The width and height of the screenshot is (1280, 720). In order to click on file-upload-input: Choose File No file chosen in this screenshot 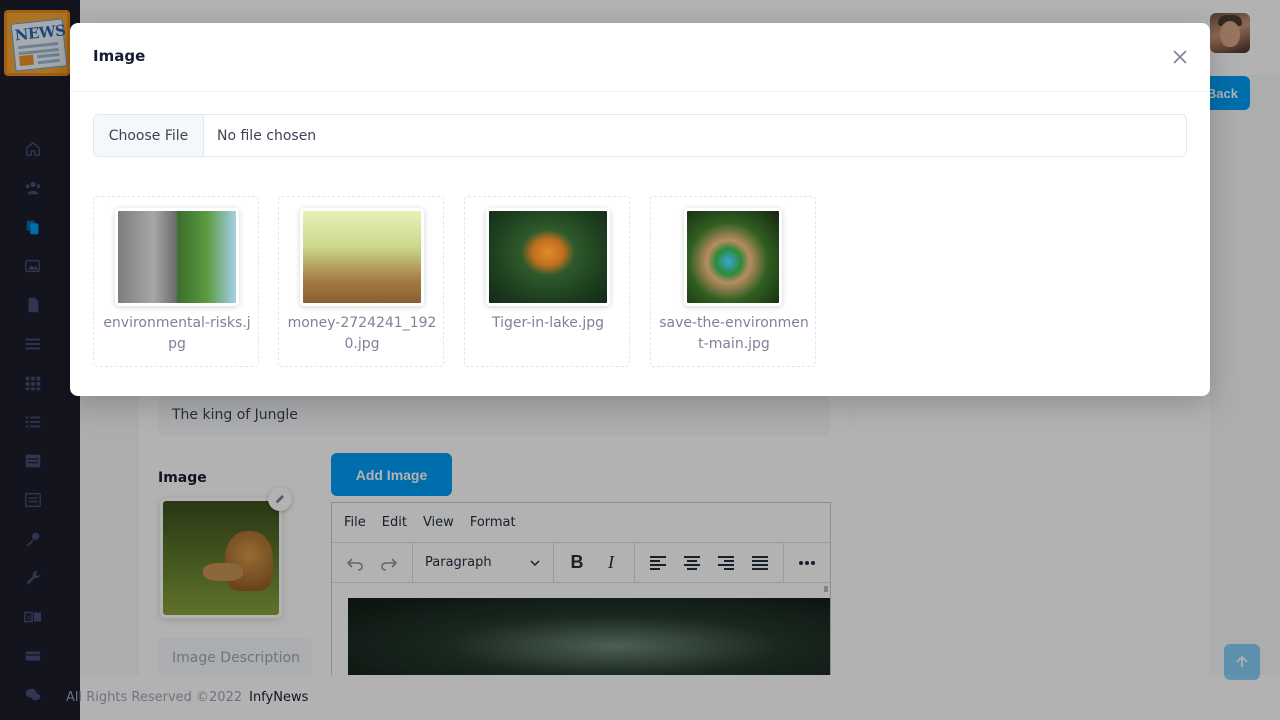, I will do `click(640, 135)`.